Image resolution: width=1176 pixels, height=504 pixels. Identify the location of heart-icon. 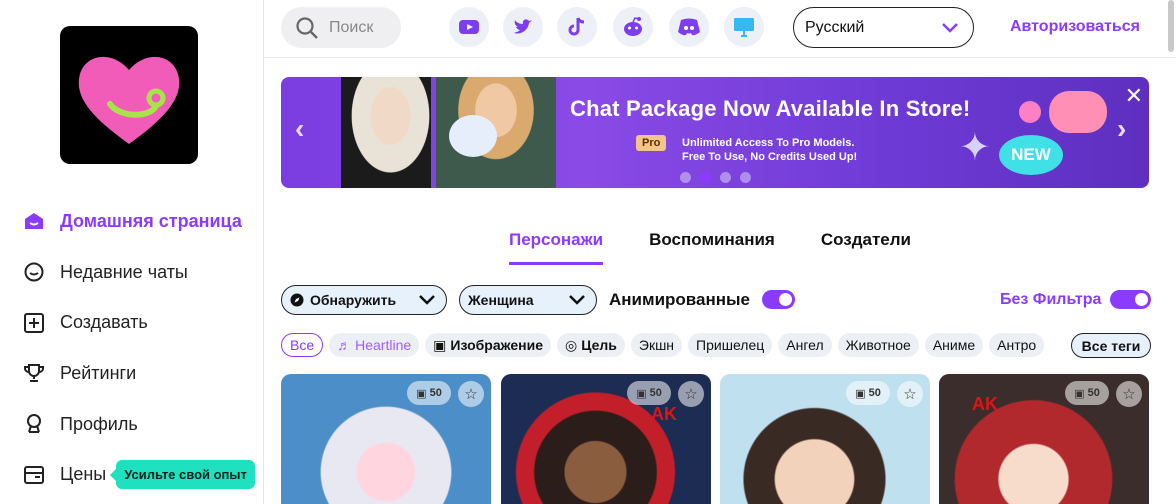
(1030, 112).